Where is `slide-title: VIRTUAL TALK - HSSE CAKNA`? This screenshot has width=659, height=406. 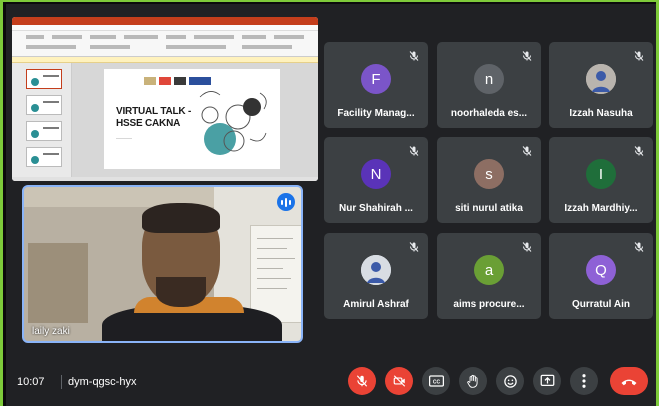
slide-title: VIRTUAL TALK - HSSE CAKNA is located at coordinates (156, 118).